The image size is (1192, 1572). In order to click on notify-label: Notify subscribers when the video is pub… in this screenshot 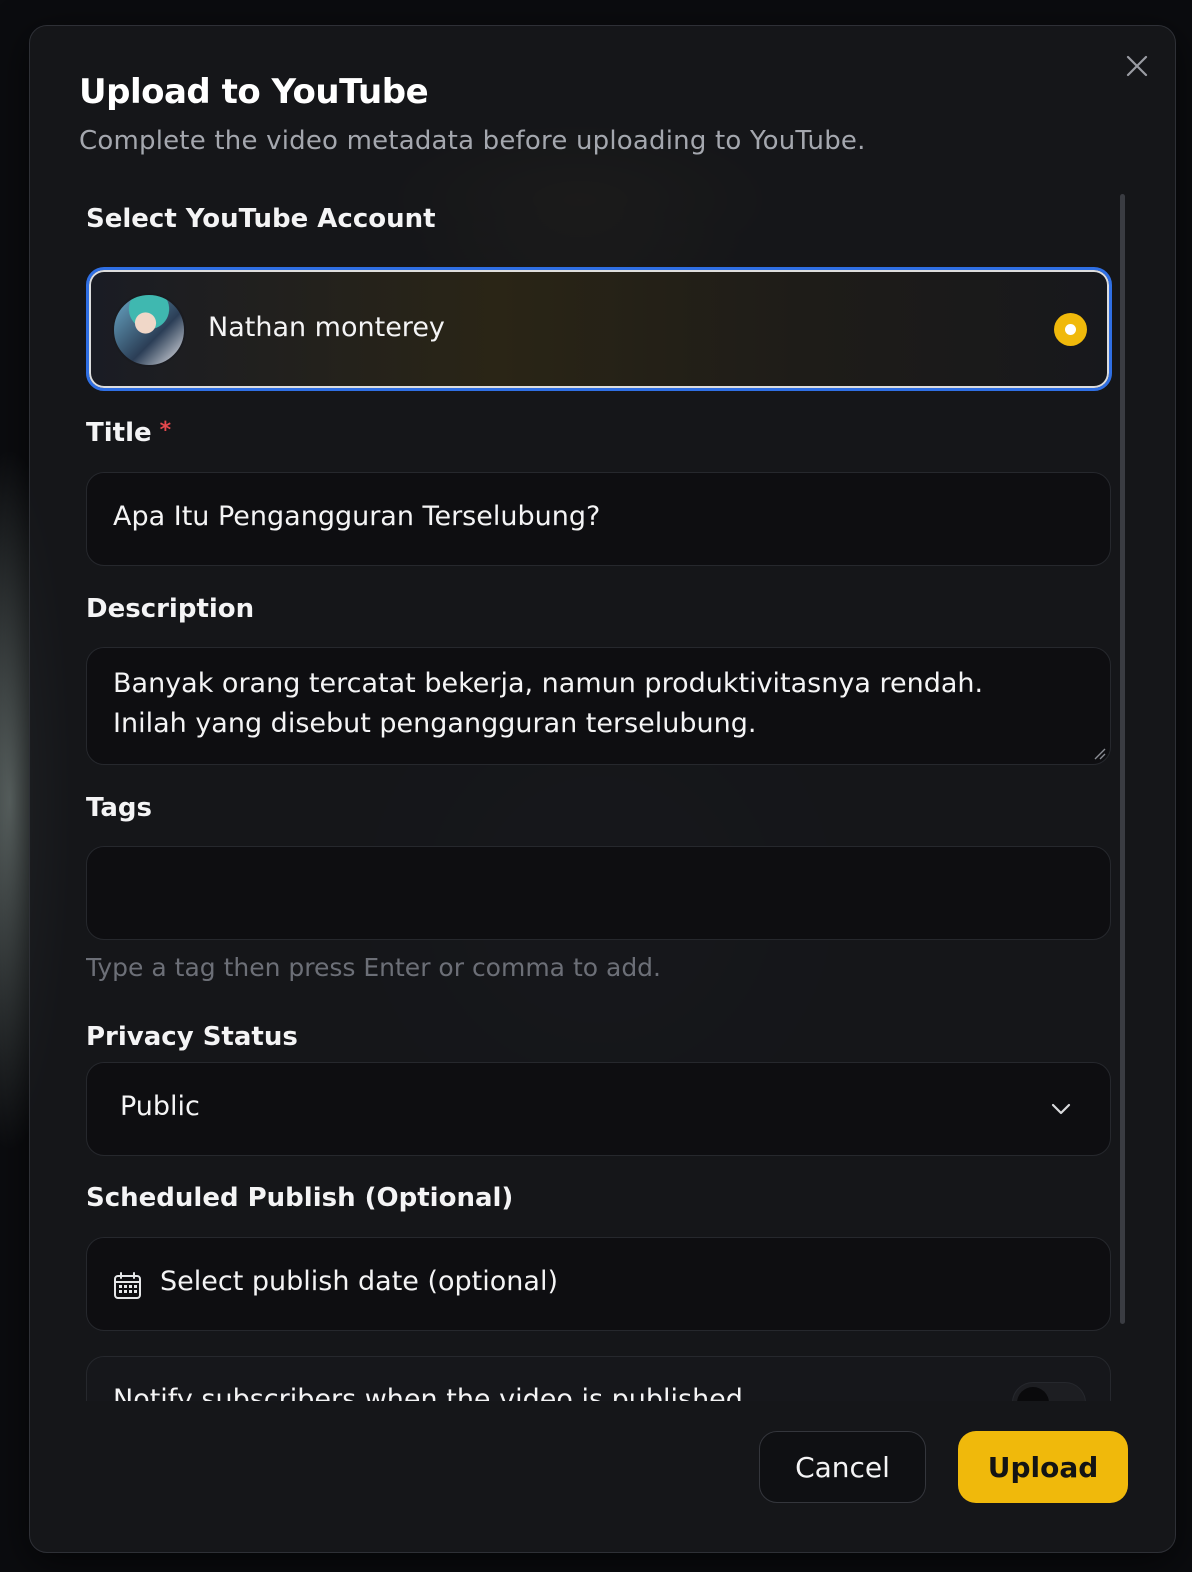, I will do `click(428, 1392)`.